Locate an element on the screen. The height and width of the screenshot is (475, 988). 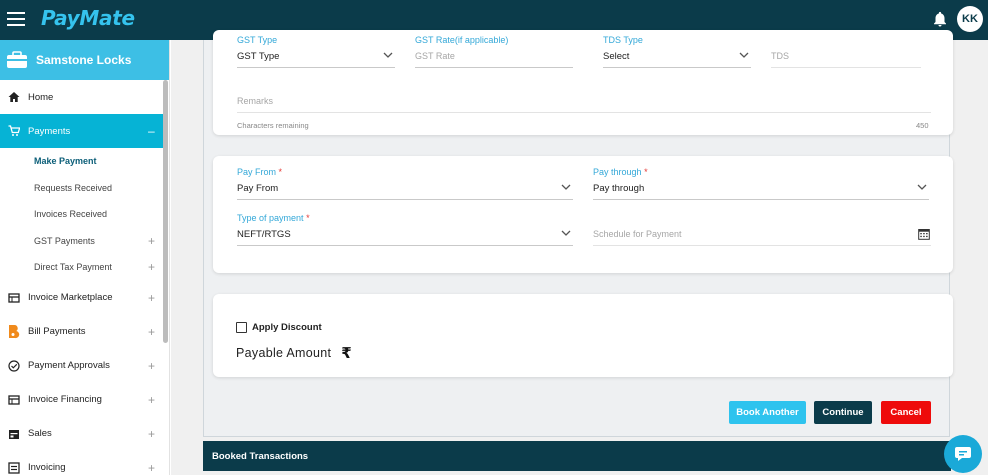
gst-rate-placeholder: GST Rate is located at coordinates (435, 56).